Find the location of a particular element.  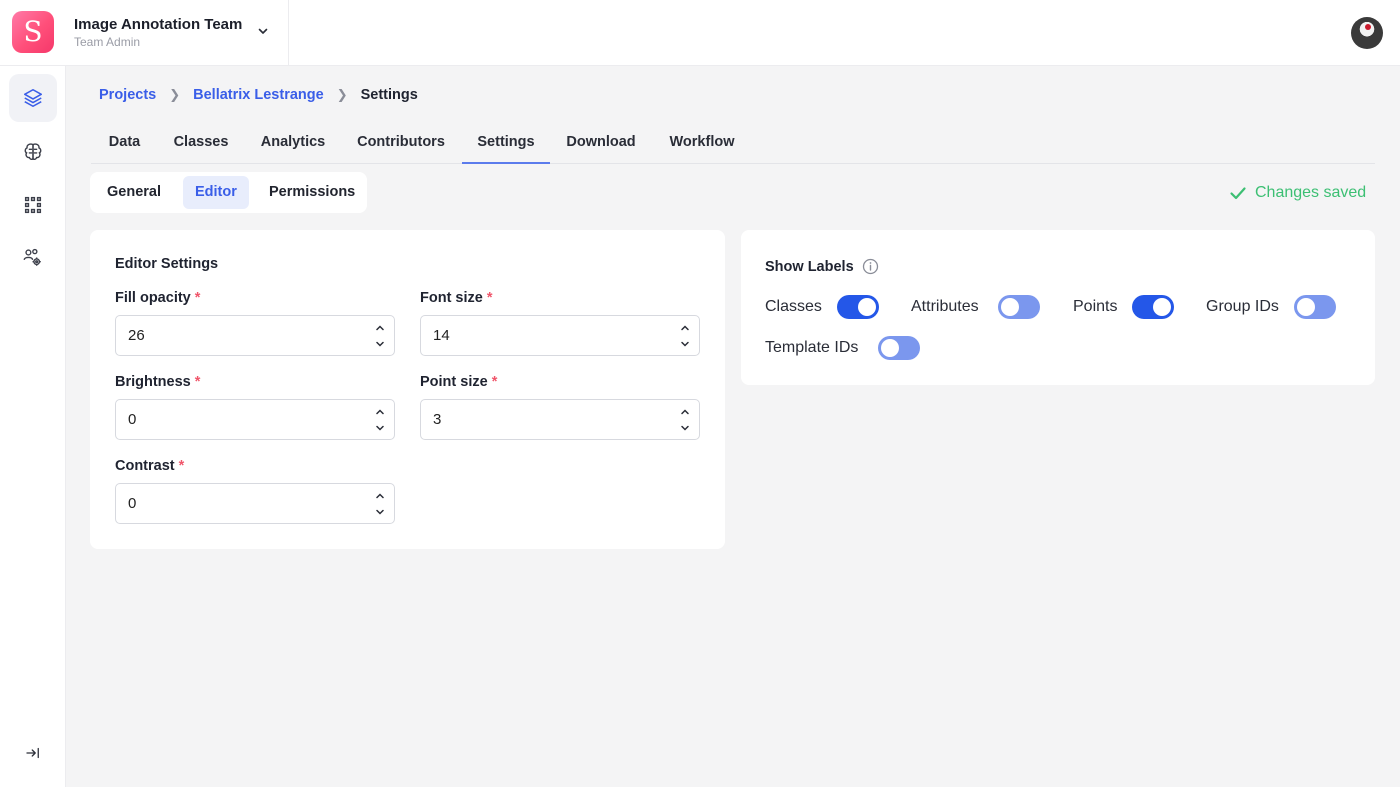

toggle-template-ids is located at coordinates (899, 348).